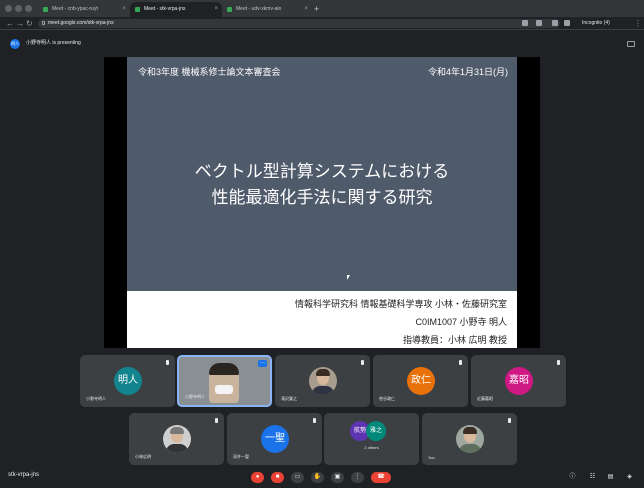  I want to click on participant-name: You, so click(431, 457).